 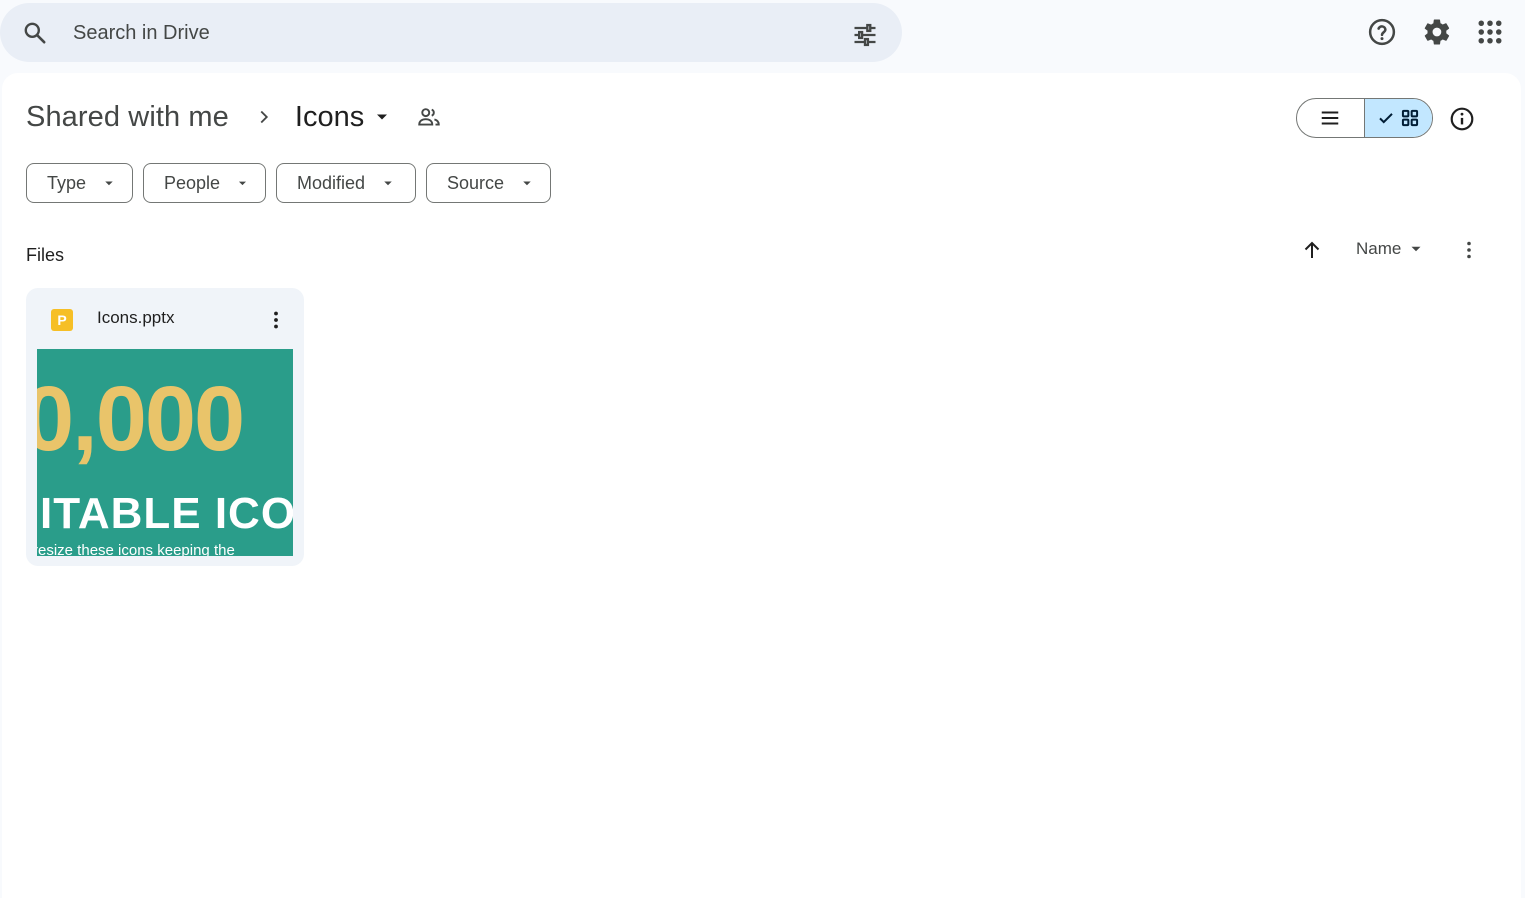 What do you see at coordinates (1409, 118) in the screenshot?
I see `grid-icon` at bounding box center [1409, 118].